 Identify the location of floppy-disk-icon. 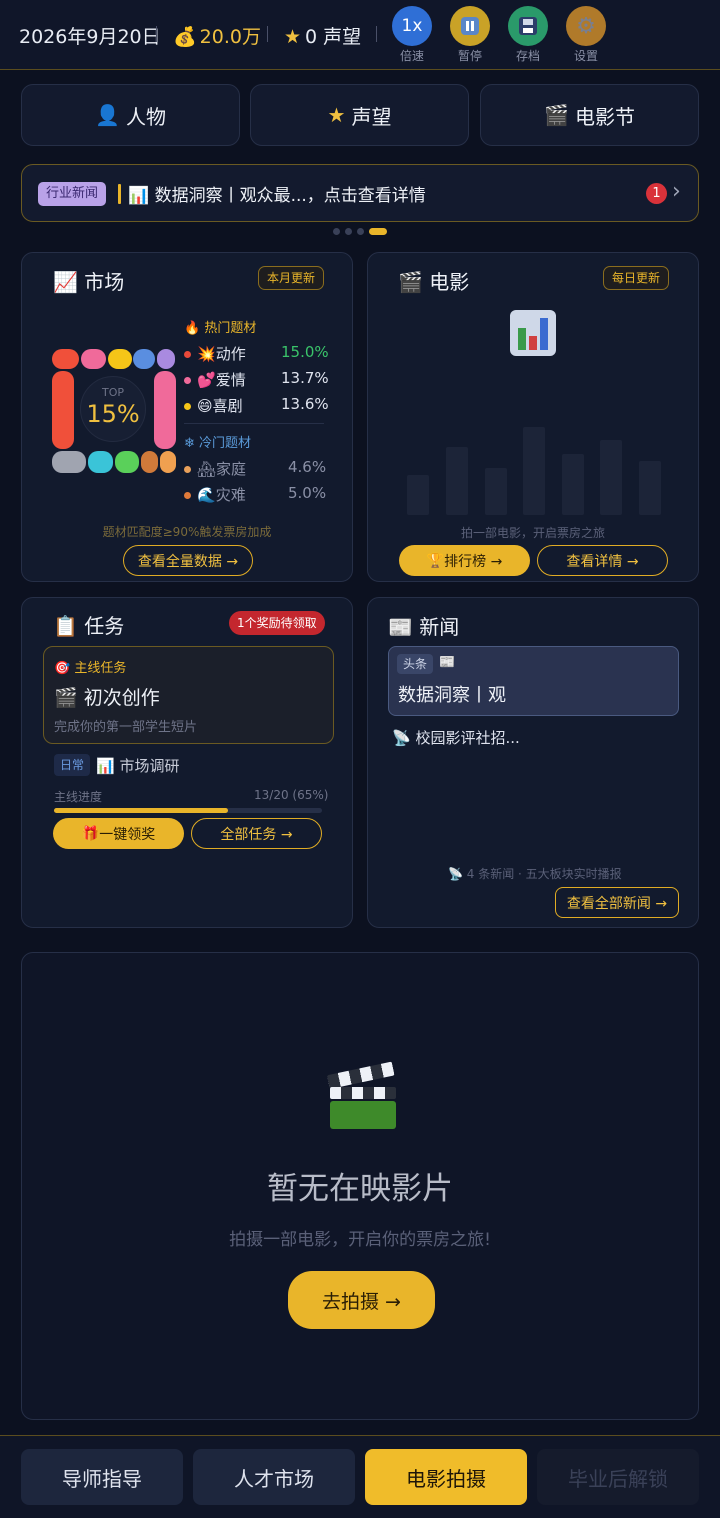
(528, 26).